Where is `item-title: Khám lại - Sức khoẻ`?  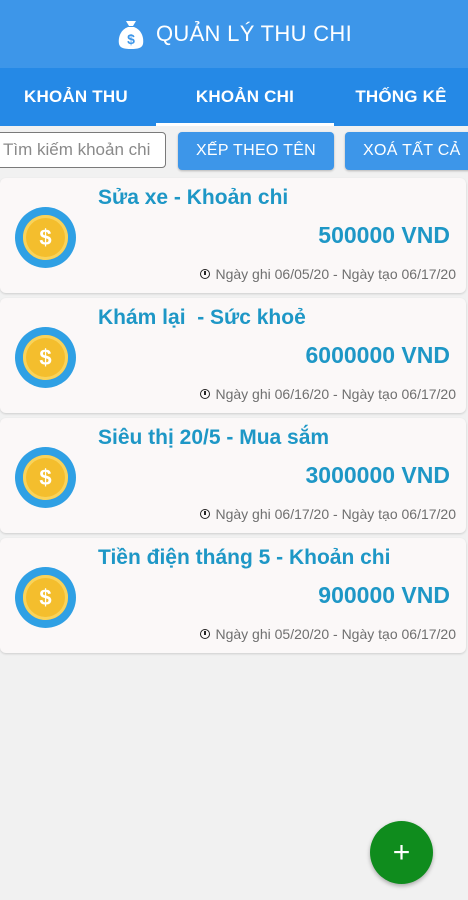 item-title: Khám lại - Sức khoẻ is located at coordinates (202, 317).